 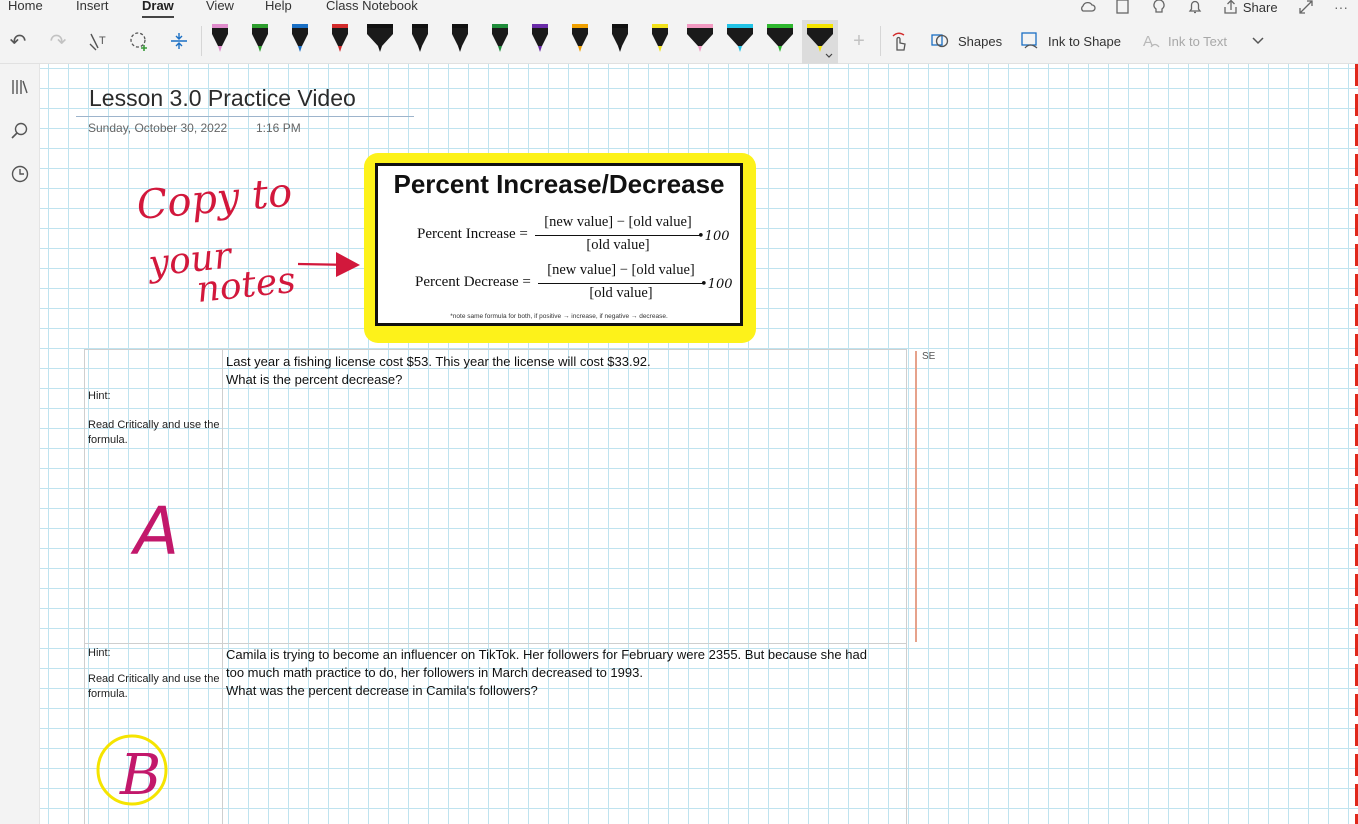 What do you see at coordinates (102, 41) in the screenshot?
I see `svg-text: T` at bounding box center [102, 41].